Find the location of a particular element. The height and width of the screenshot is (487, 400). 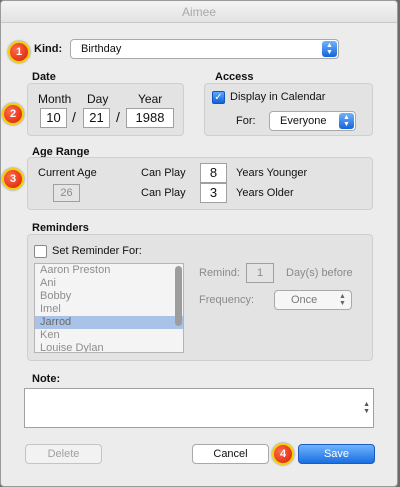

step-badge-4: 4 is located at coordinates (283, 454).